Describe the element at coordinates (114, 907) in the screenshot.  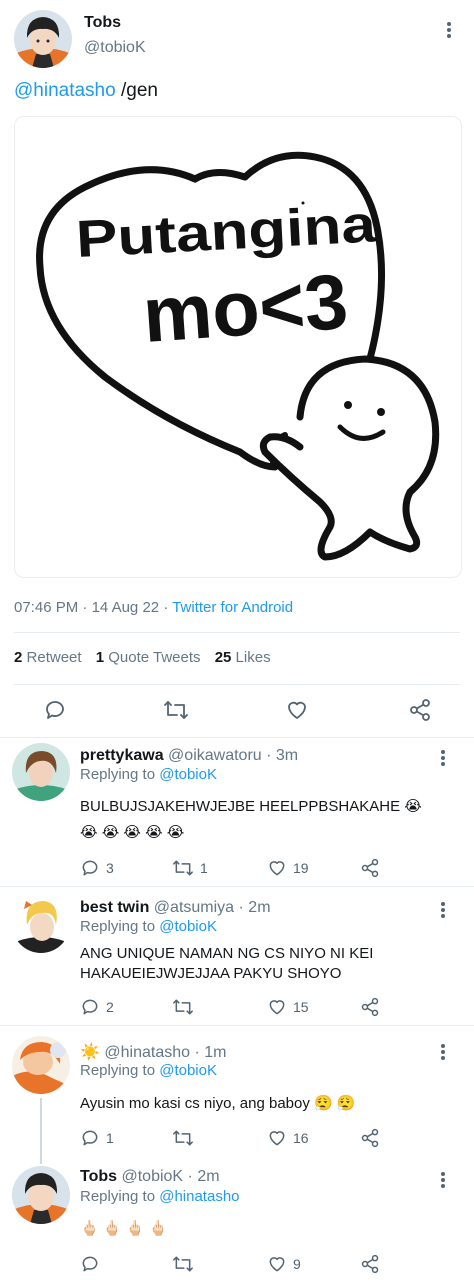
I see `reply-author-name: best twin` at that location.